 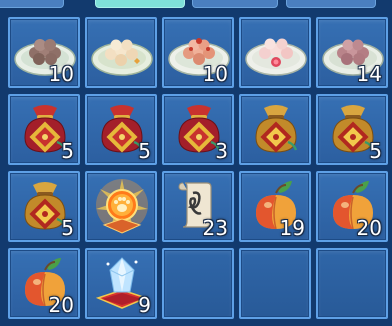 I want to click on item-count: 3, so click(x=221, y=151).